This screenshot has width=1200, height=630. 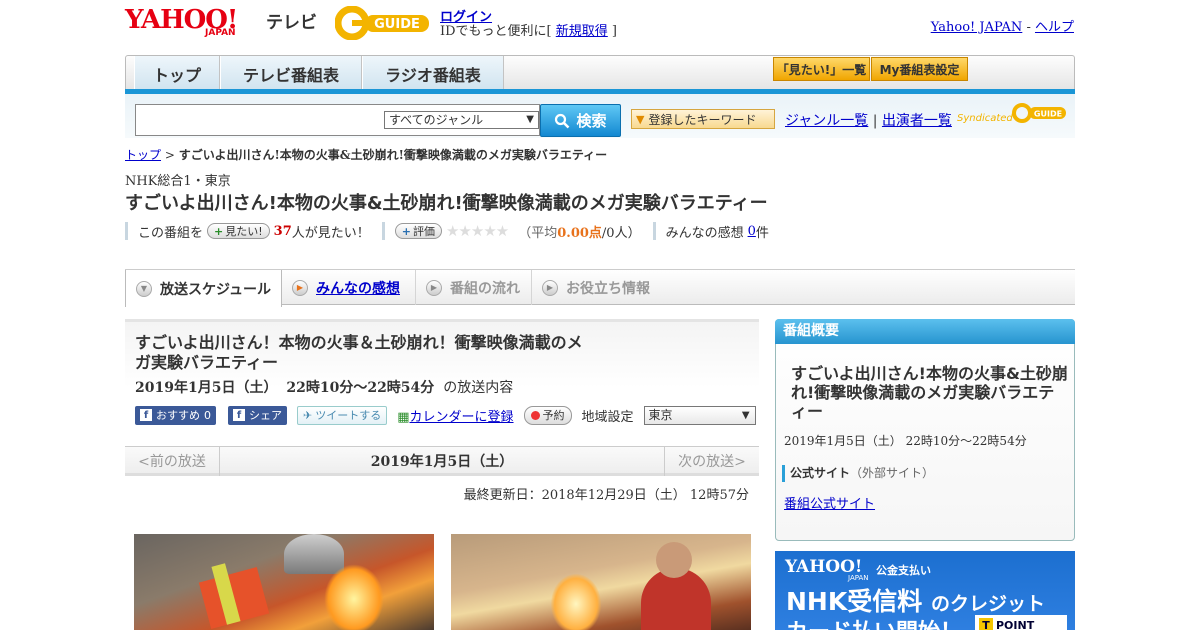 What do you see at coordinates (418, 231) in the screenshot?
I see `rate-button: + 評価` at bounding box center [418, 231].